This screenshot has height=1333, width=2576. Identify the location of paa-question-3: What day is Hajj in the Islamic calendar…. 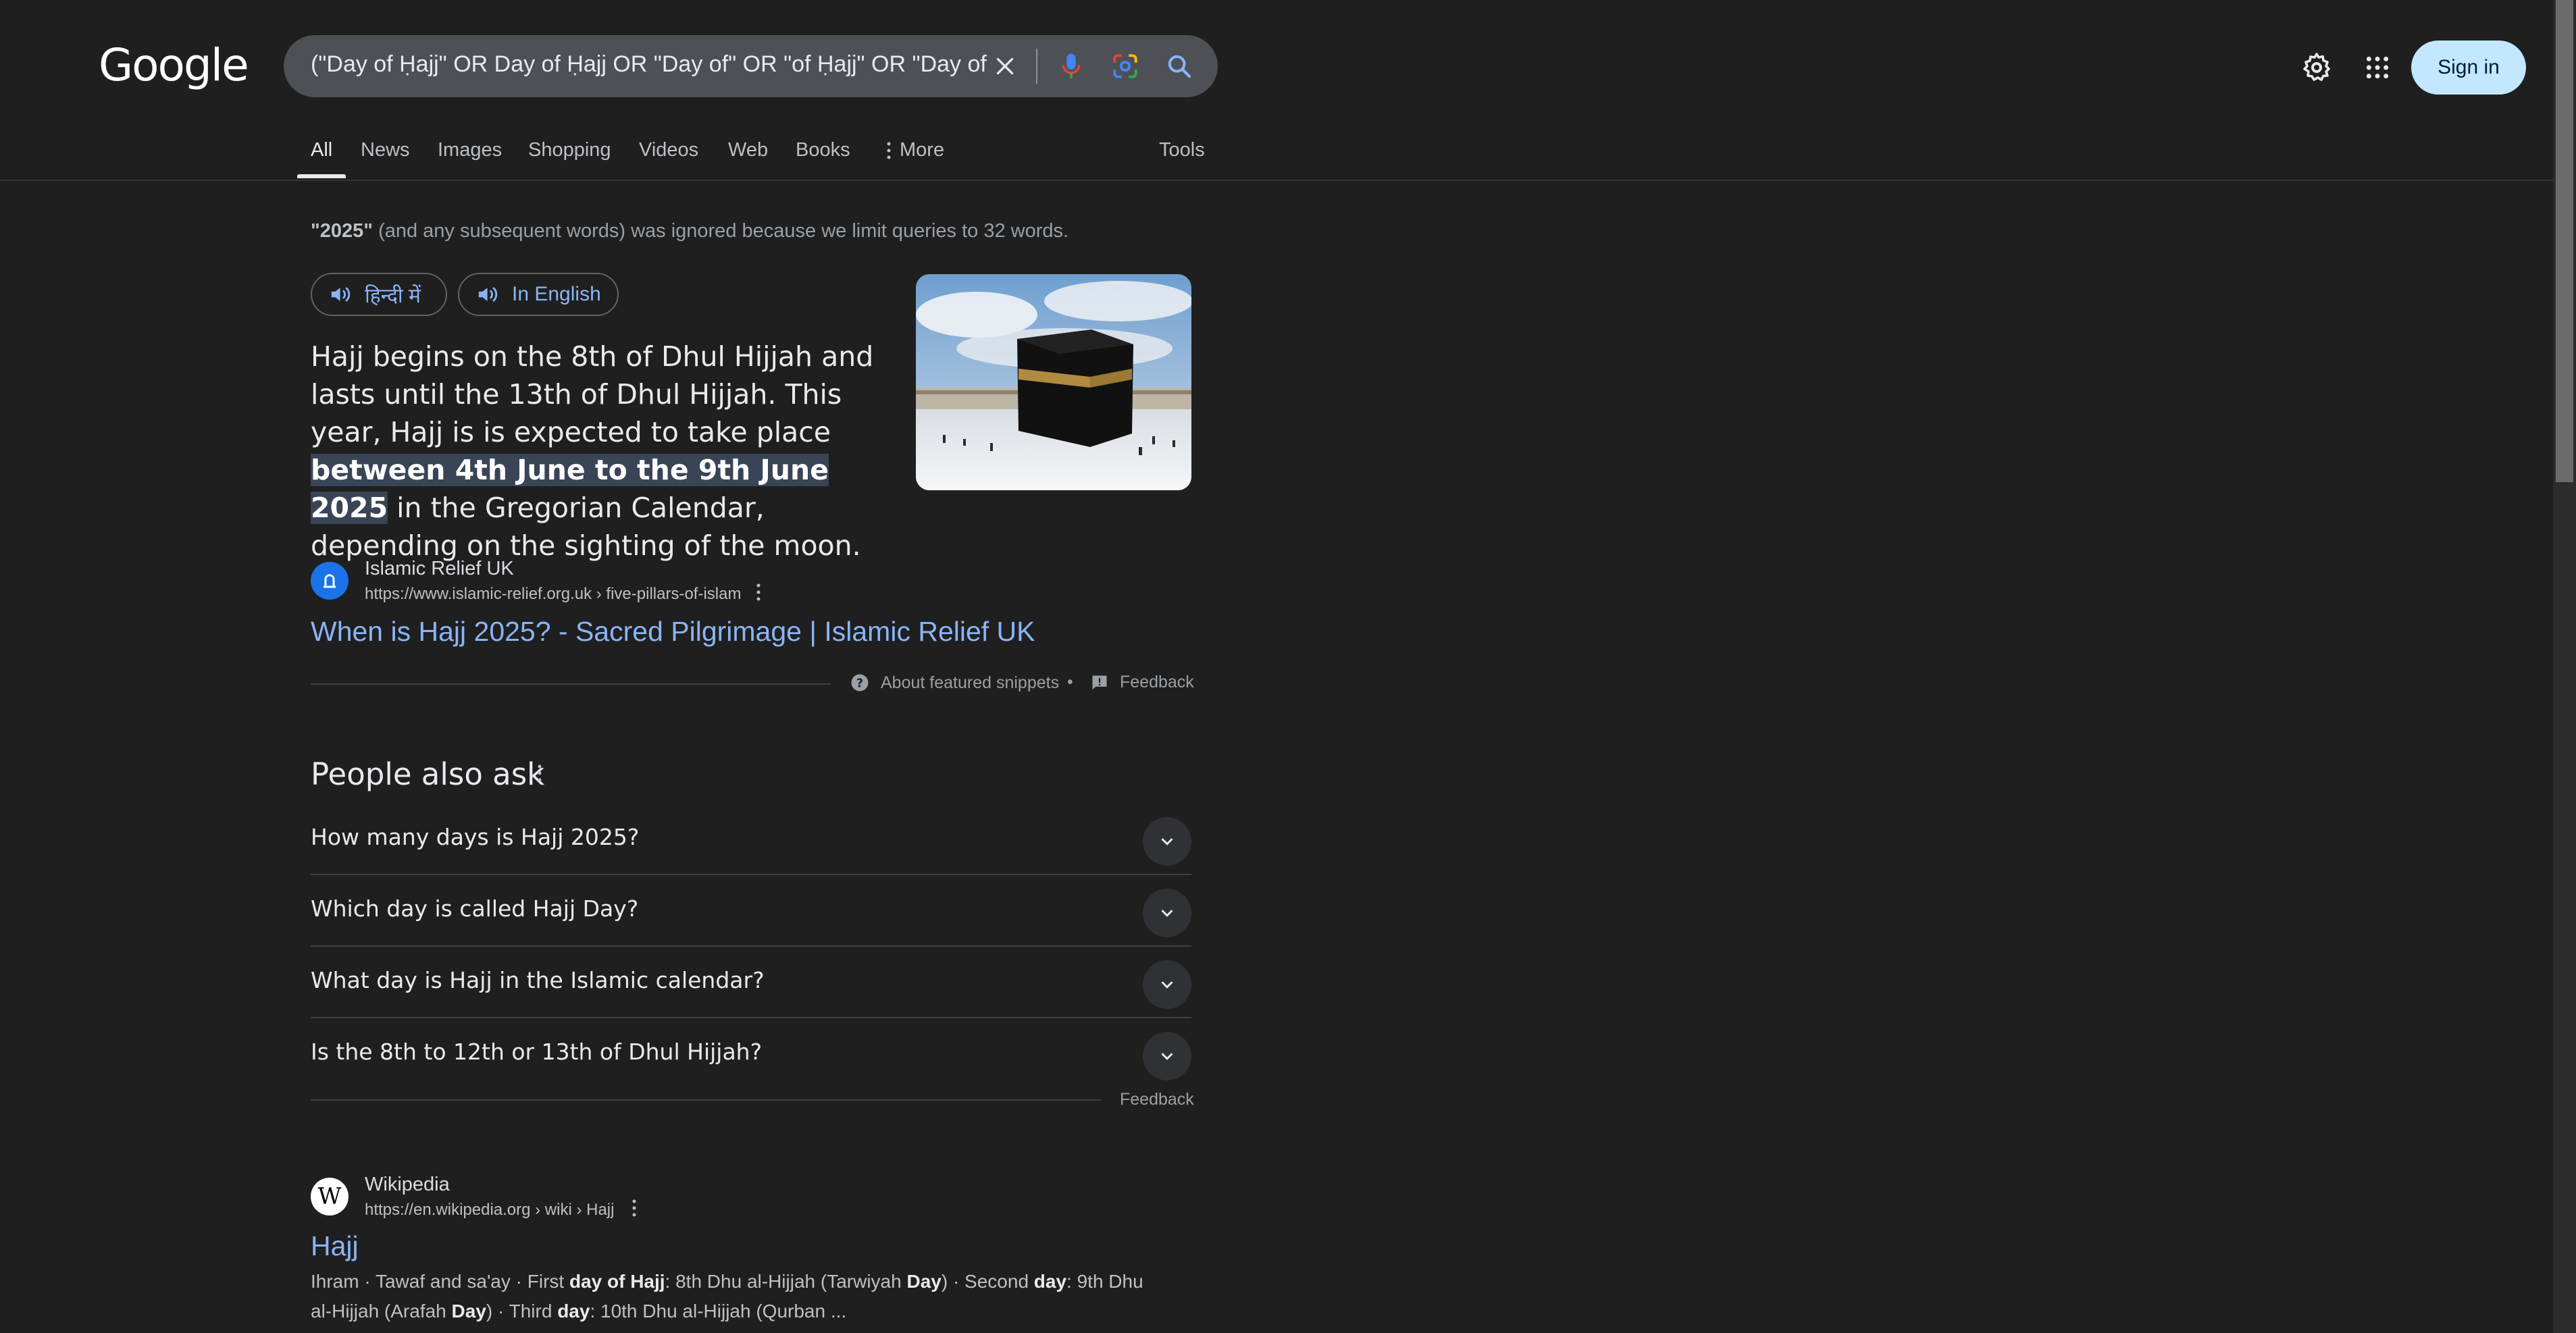
(751, 983).